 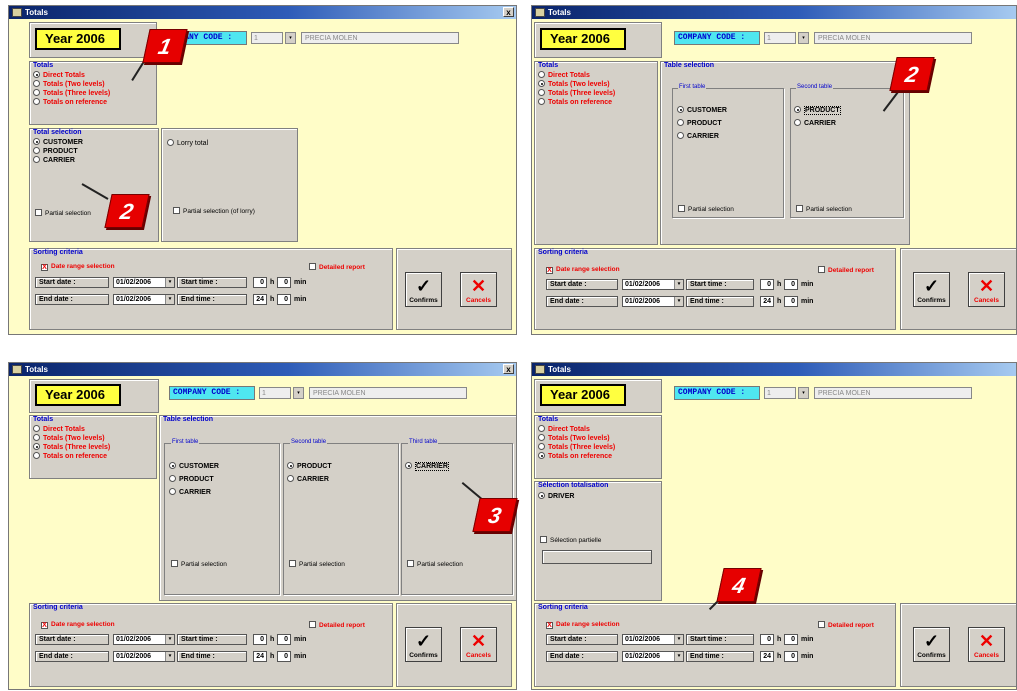 What do you see at coordinates (540, 12) in the screenshot?
I see `app-icon` at bounding box center [540, 12].